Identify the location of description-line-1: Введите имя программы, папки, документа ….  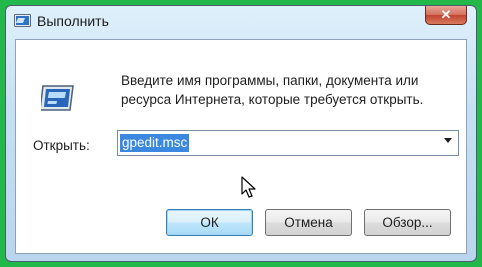
(270, 80).